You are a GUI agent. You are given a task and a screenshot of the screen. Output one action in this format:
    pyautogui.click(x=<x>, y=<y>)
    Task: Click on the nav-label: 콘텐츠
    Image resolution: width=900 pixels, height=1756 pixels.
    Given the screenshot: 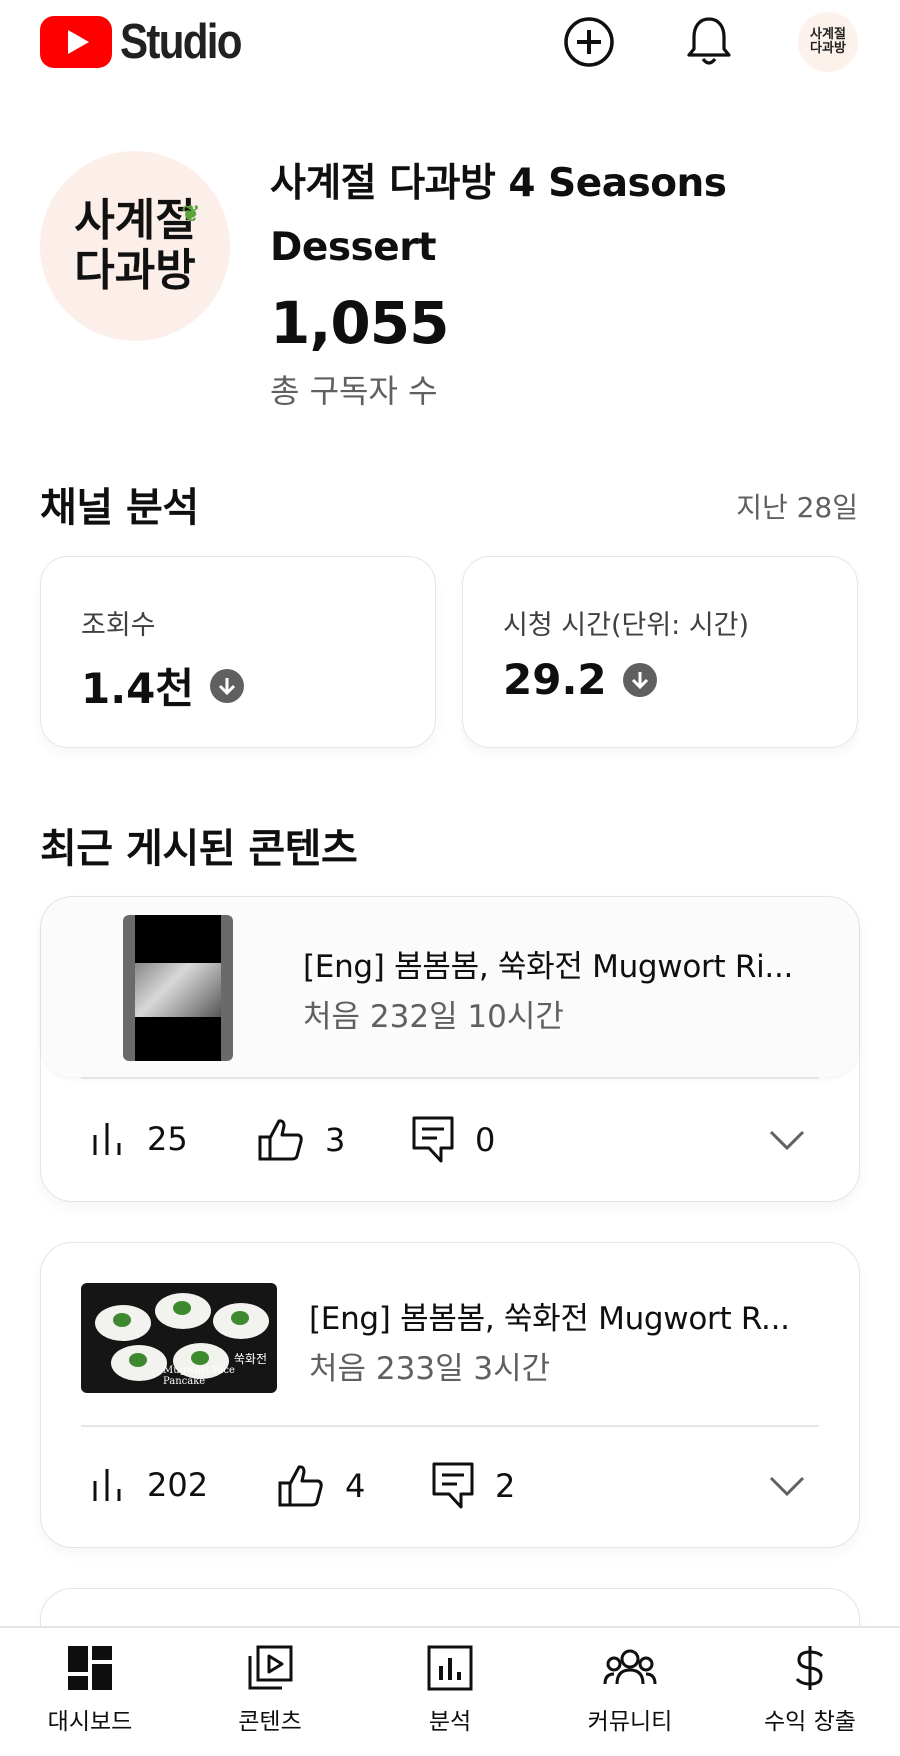 What is the action you would take?
    pyautogui.click(x=270, y=1722)
    